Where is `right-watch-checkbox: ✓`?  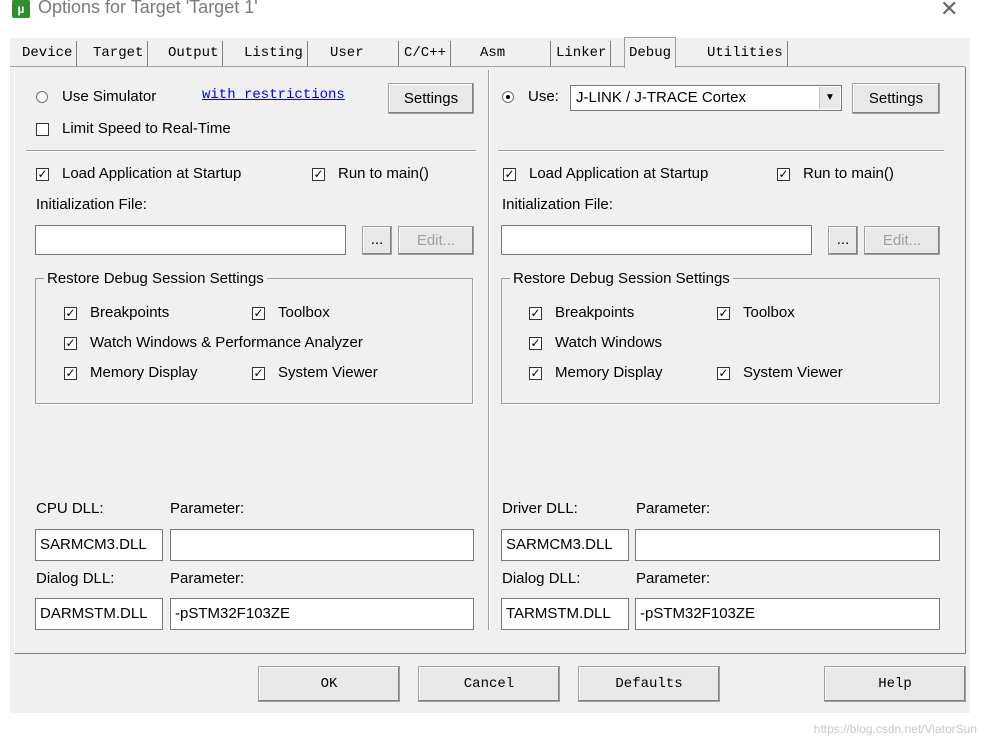 right-watch-checkbox: ✓ is located at coordinates (535, 343).